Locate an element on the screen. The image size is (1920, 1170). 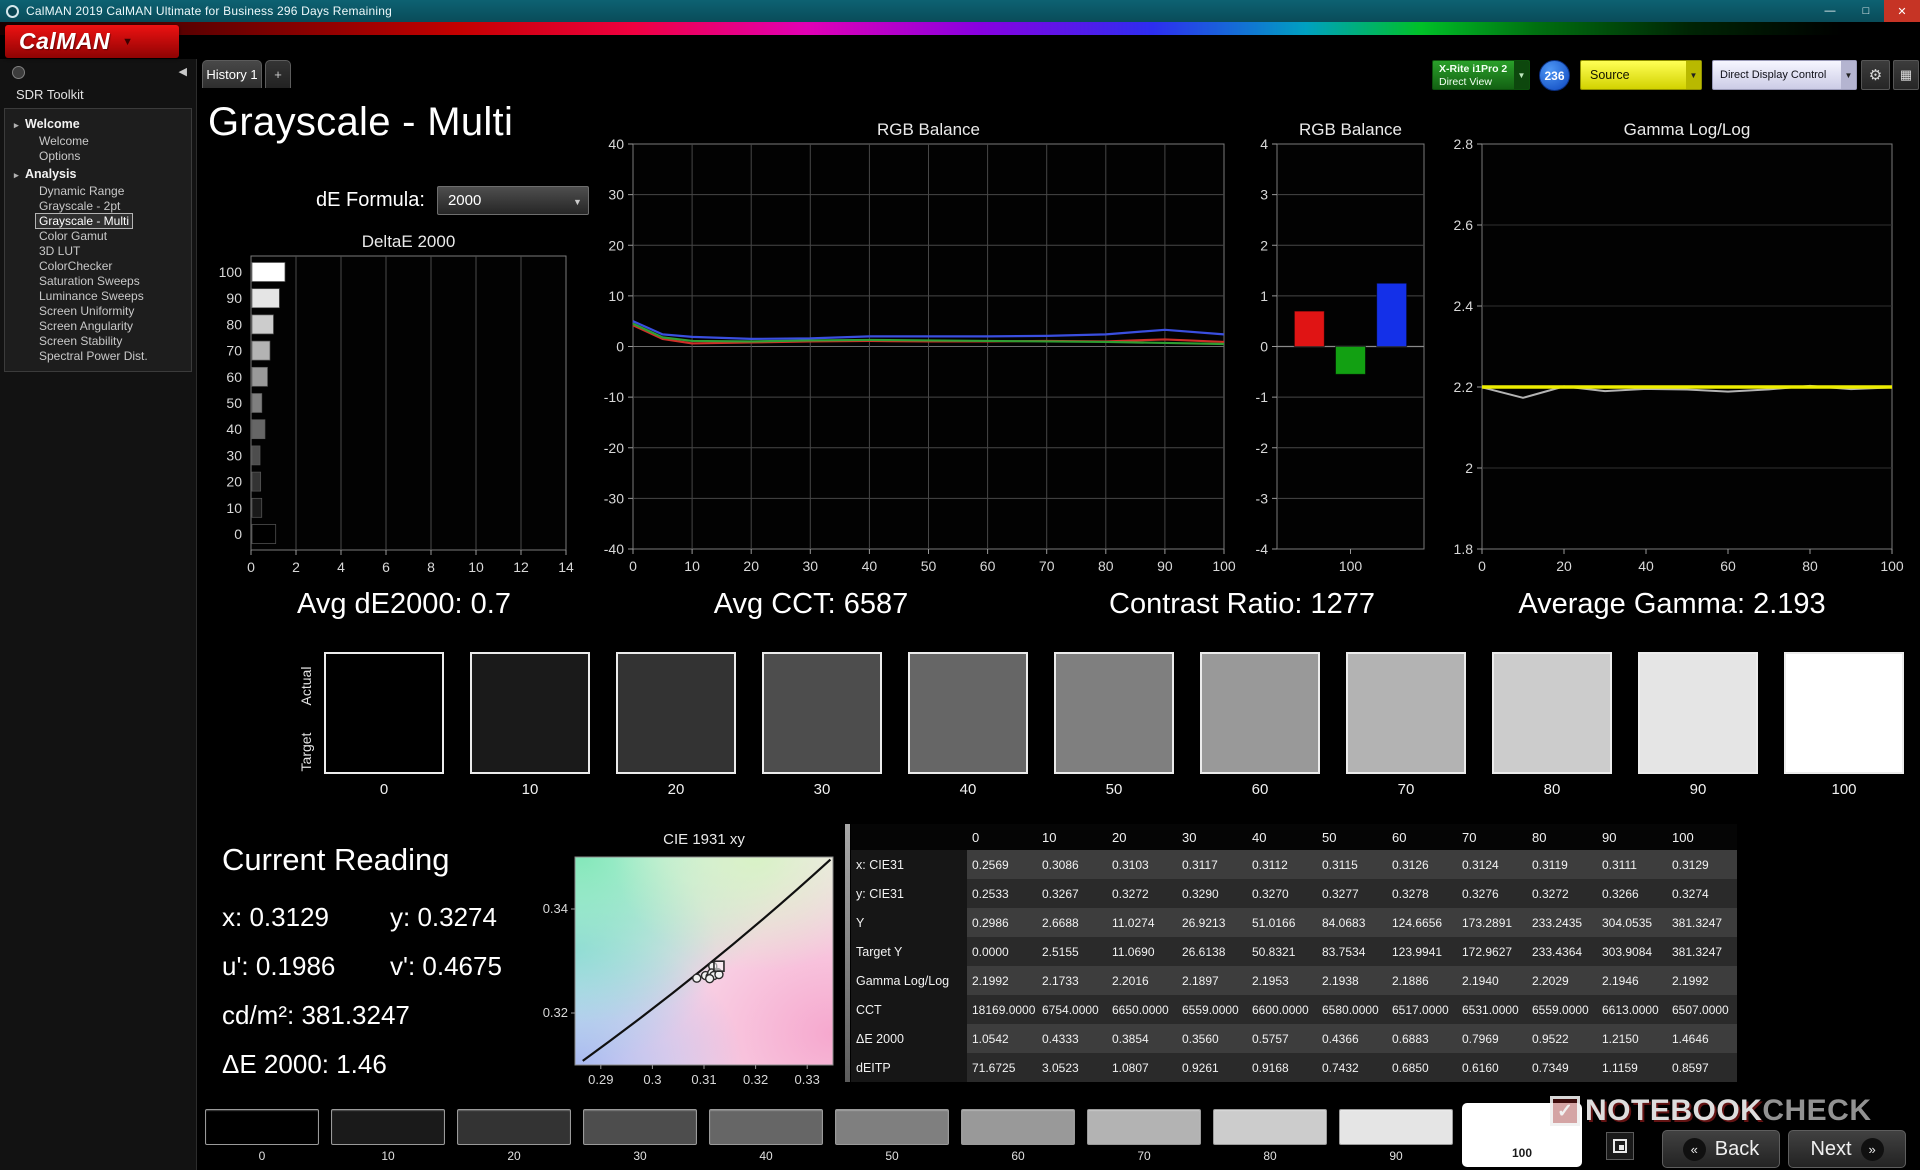
svg-text: 4 is located at coordinates (1264, 144).